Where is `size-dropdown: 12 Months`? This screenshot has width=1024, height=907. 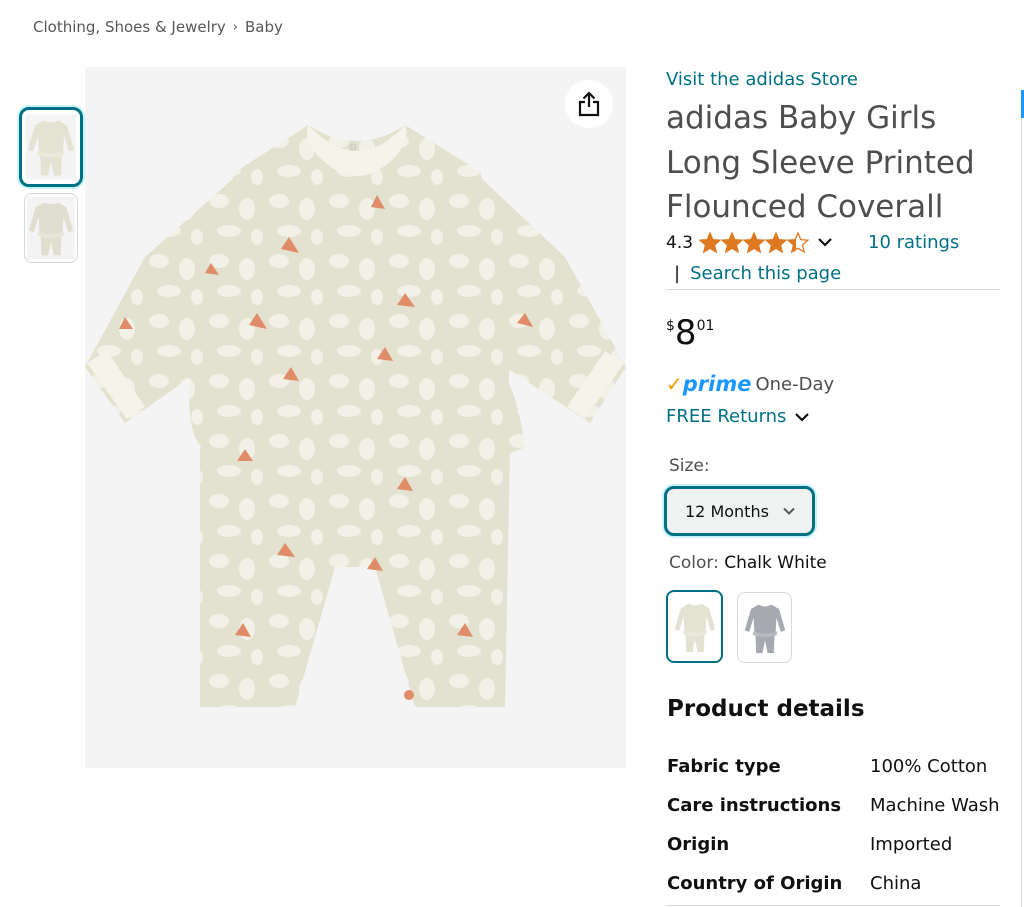 size-dropdown: 12 Months is located at coordinates (739, 511).